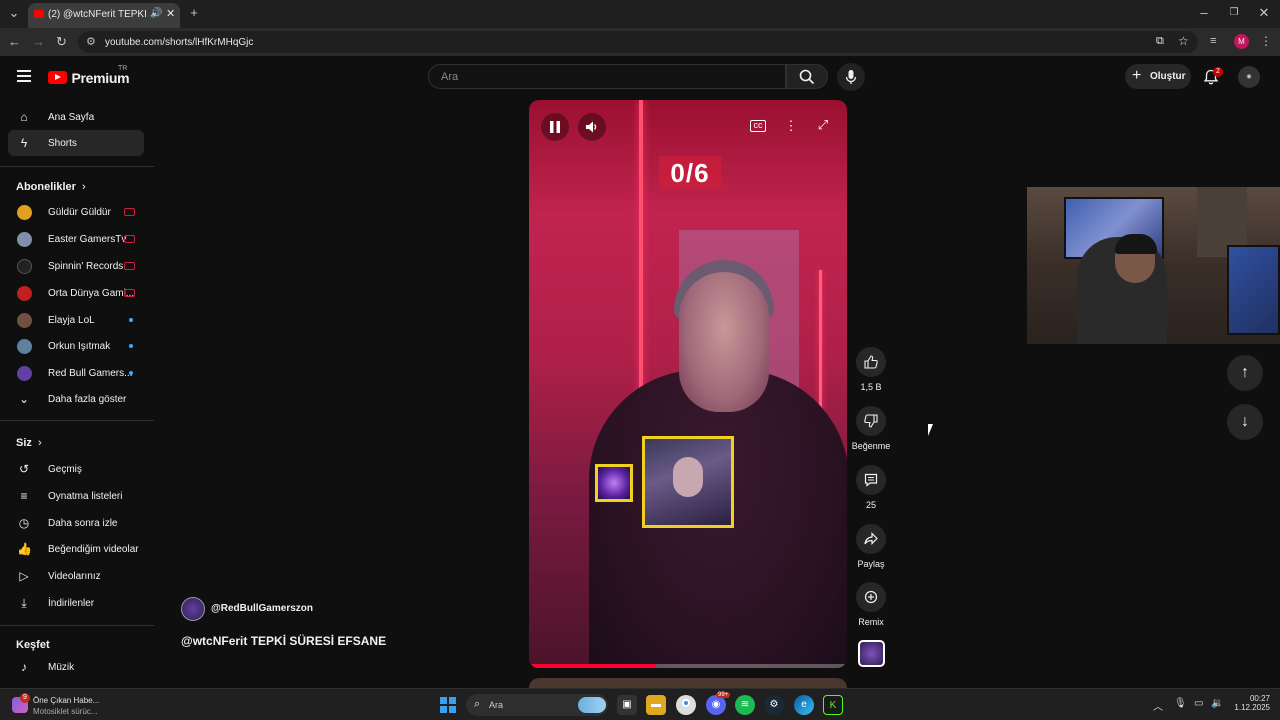 This screenshot has width=1280, height=720. I want to click on next-short-button: ↓, so click(1245, 422).